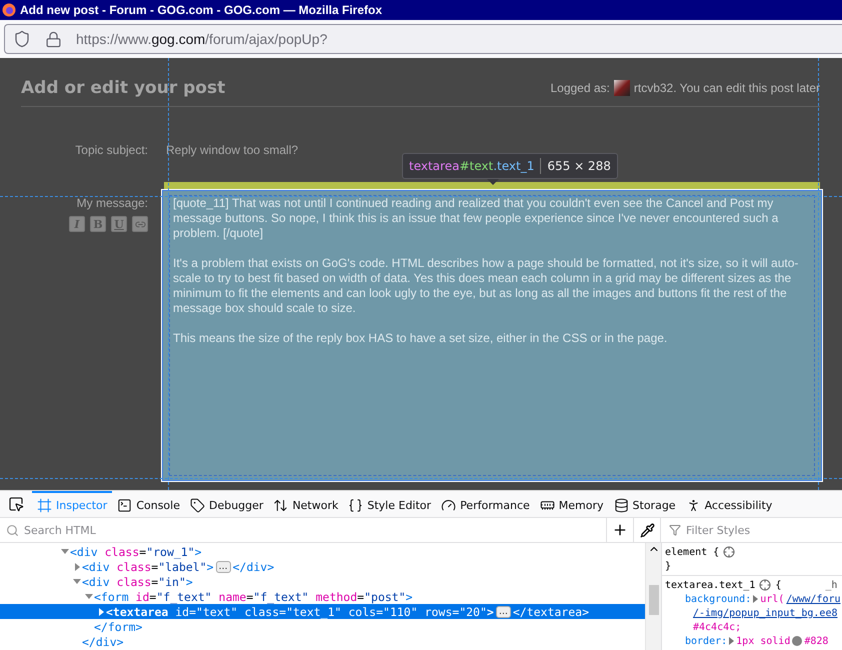 The image size is (842, 650). What do you see at coordinates (761, 530) in the screenshot?
I see `filter-field: Filter Styles` at bounding box center [761, 530].